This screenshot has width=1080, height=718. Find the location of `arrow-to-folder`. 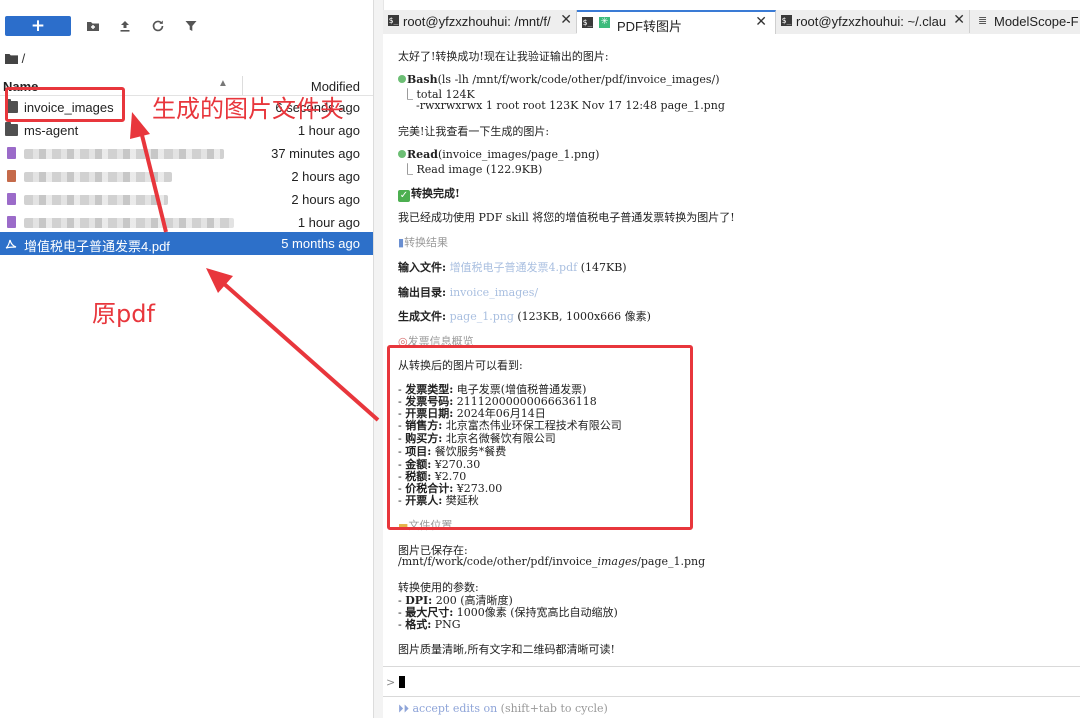

arrow-to-folder is located at coordinates (149, 172).